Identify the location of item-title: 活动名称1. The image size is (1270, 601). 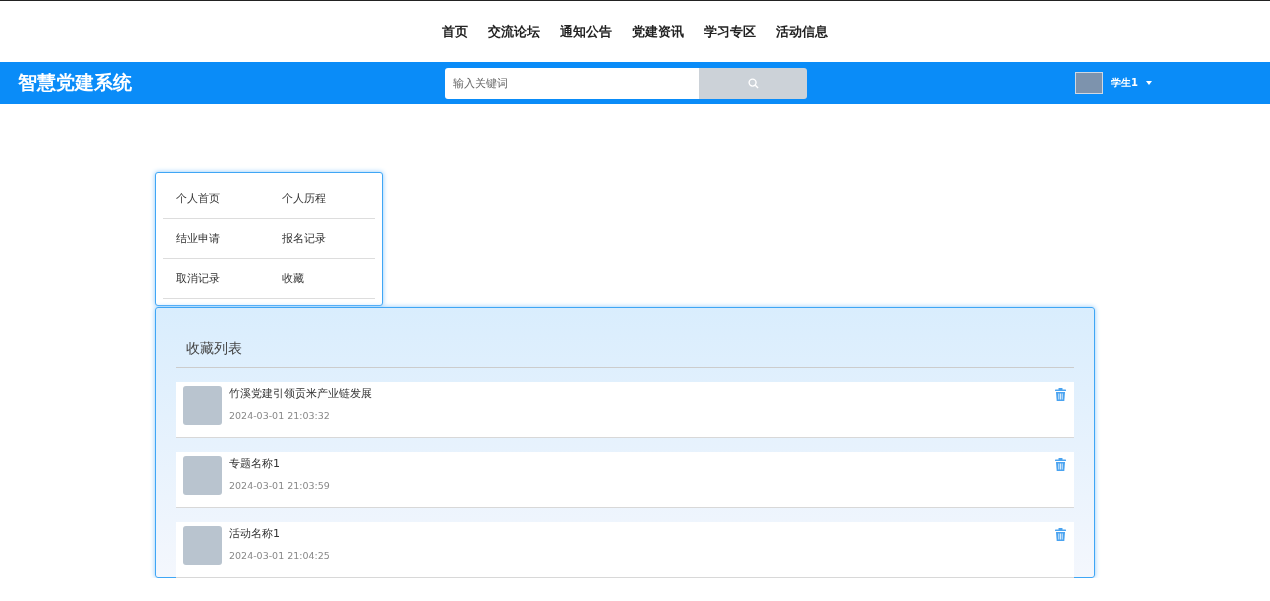
(255, 533).